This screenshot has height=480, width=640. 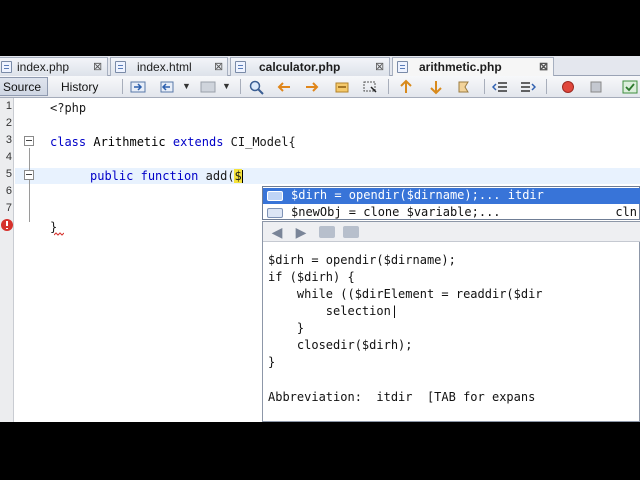 What do you see at coordinates (43, 67) in the screenshot?
I see `tab-label: index.php` at bounding box center [43, 67].